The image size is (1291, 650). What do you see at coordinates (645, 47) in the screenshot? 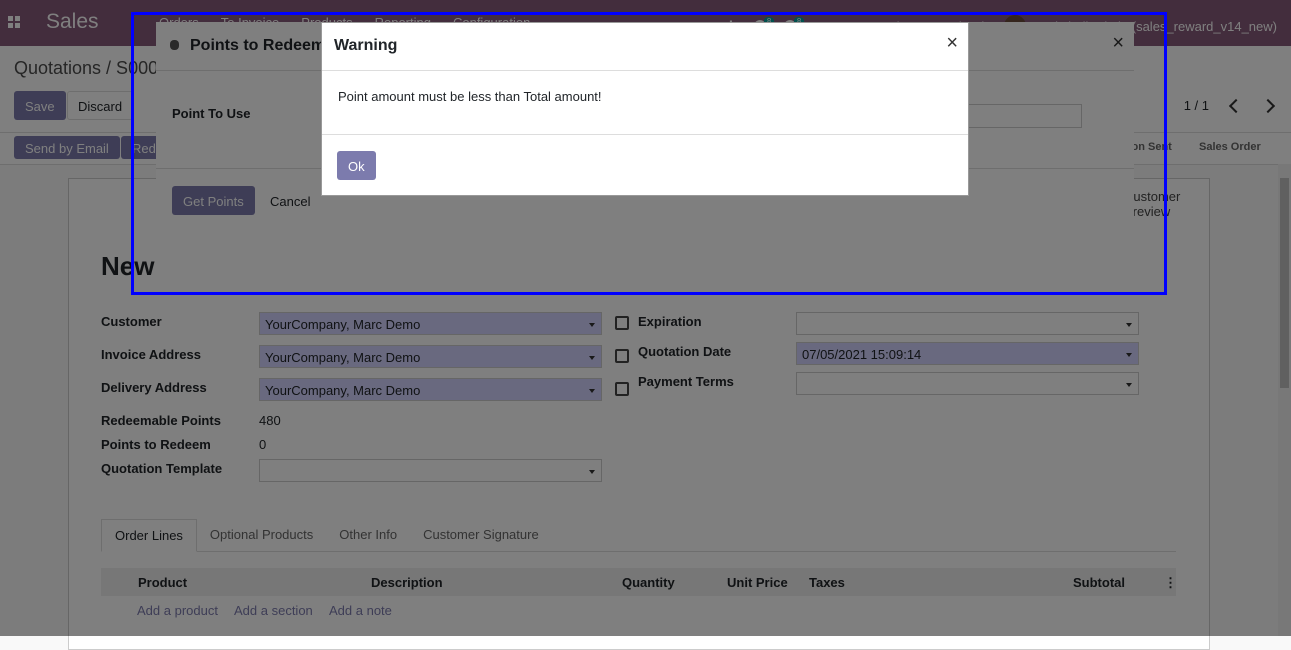
I see `dialog-header: Warning ×` at bounding box center [645, 47].